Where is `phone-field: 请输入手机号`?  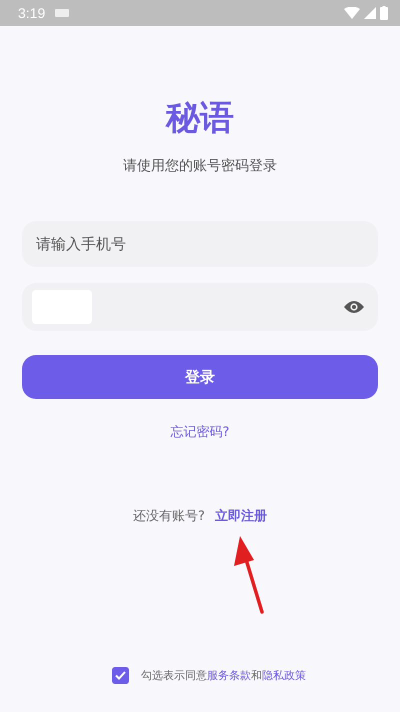 phone-field: 请输入手机号 is located at coordinates (200, 244).